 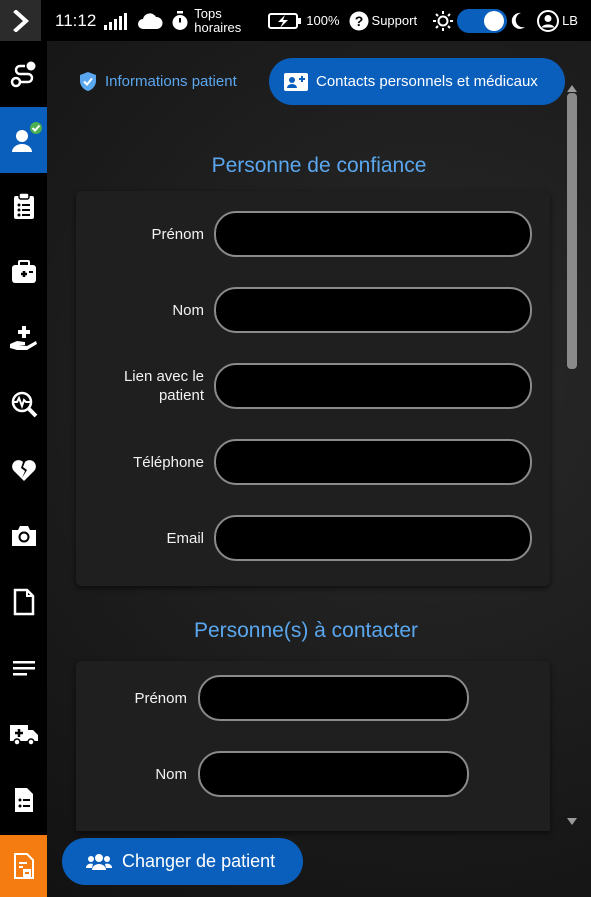 I want to click on trusted-lastname-row: Nom, so click(x=309, y=310).